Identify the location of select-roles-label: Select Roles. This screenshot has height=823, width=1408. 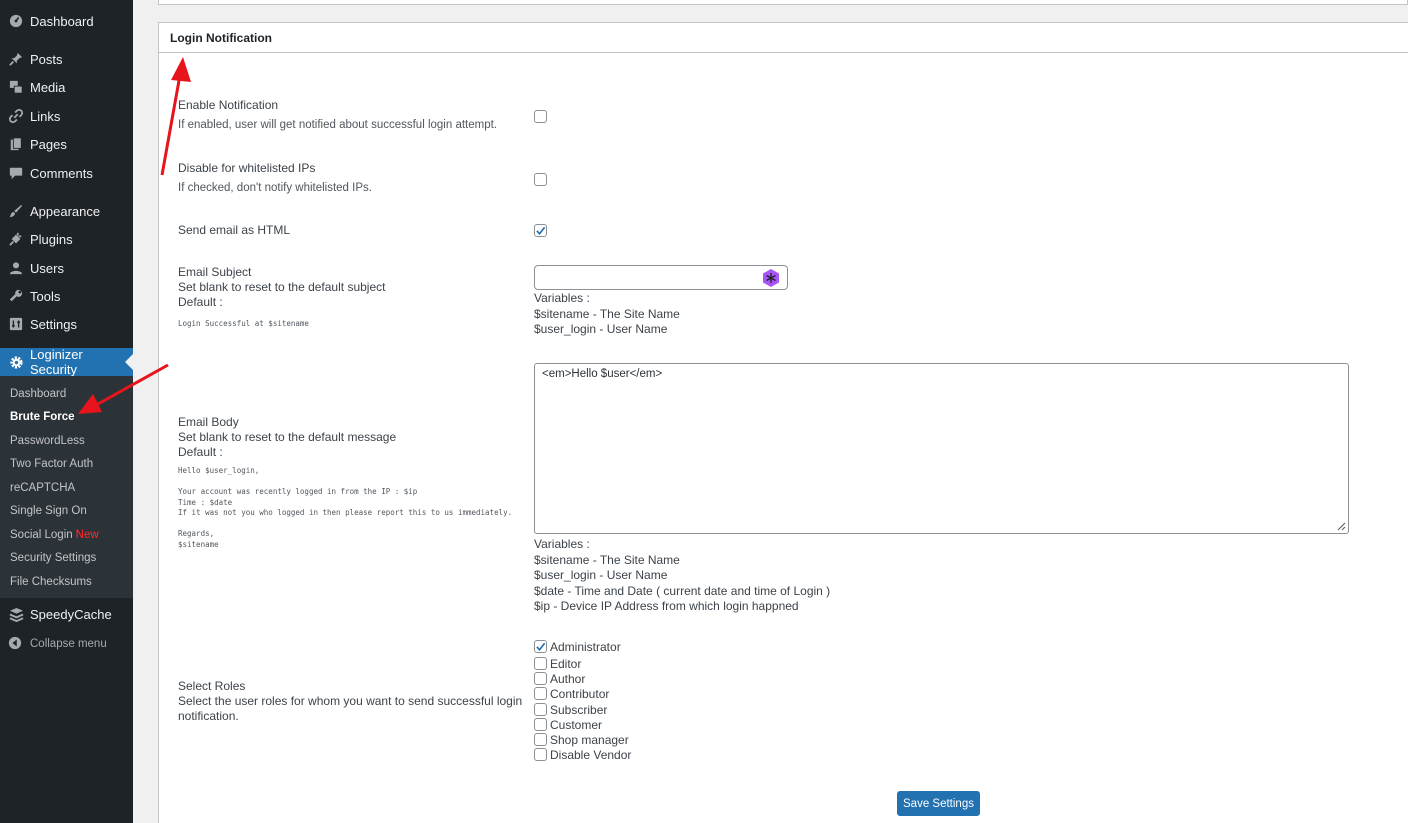
(212, 686).